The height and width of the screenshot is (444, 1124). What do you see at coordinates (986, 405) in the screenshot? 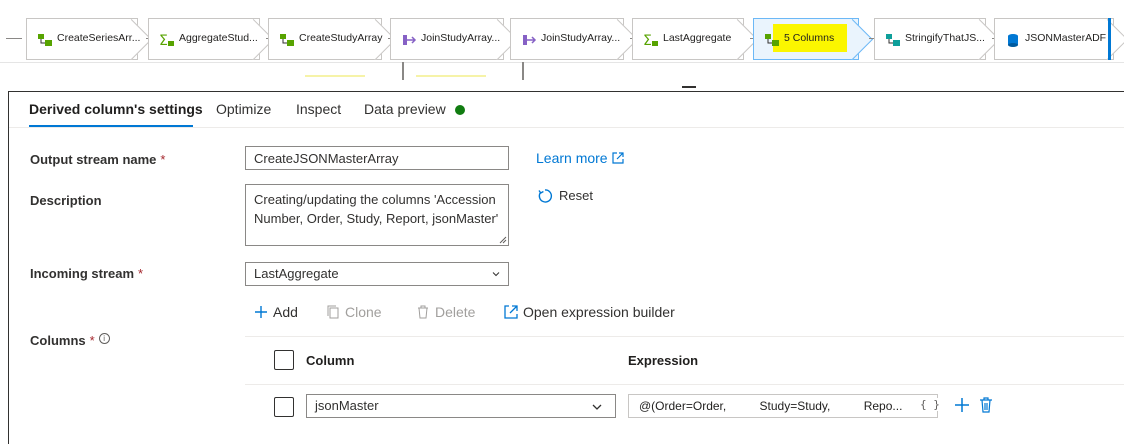
I see `delete-row-icon` at bounding box center [986, 405].